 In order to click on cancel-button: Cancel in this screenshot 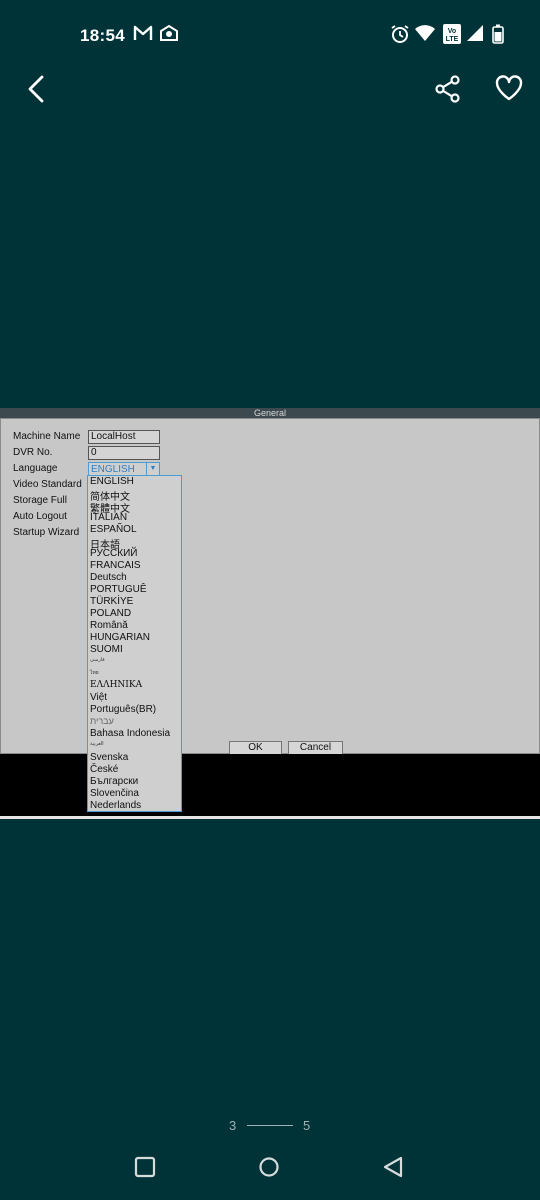, I will do `click(315, 748)`.